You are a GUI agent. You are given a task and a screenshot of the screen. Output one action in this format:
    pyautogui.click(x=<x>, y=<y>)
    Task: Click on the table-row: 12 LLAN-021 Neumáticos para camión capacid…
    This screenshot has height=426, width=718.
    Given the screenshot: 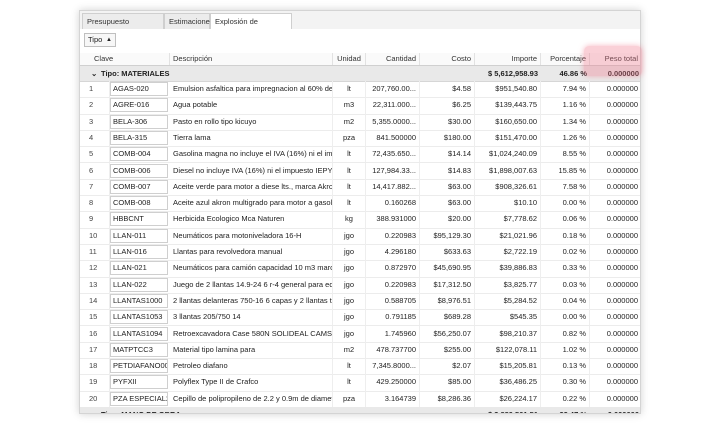 What is the action you would take?
    pyautogui.click(x=360, y=269)
    